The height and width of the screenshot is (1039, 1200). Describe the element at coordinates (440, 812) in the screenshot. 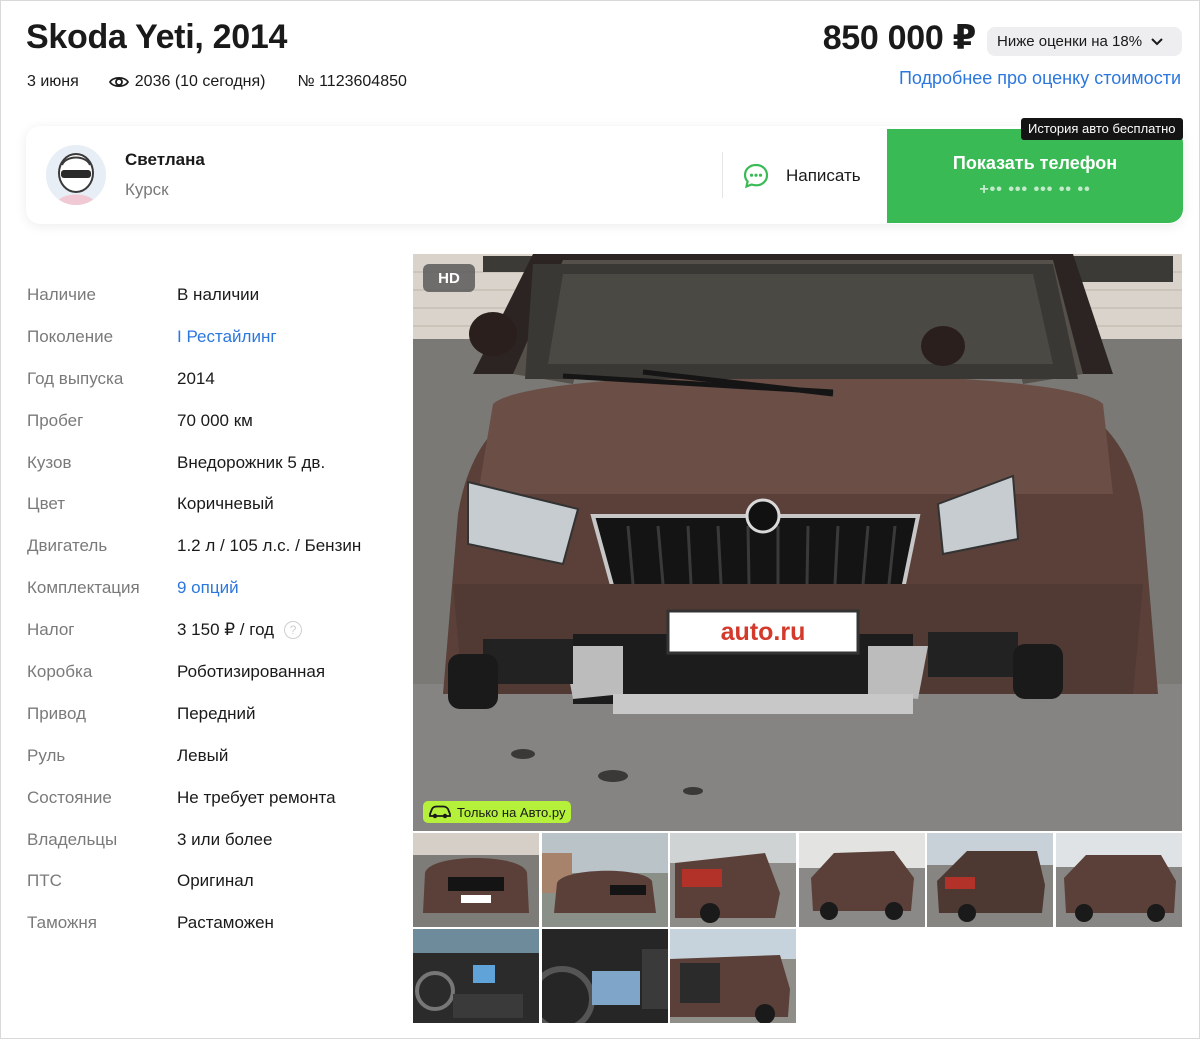

I see `car-icon` at that location.